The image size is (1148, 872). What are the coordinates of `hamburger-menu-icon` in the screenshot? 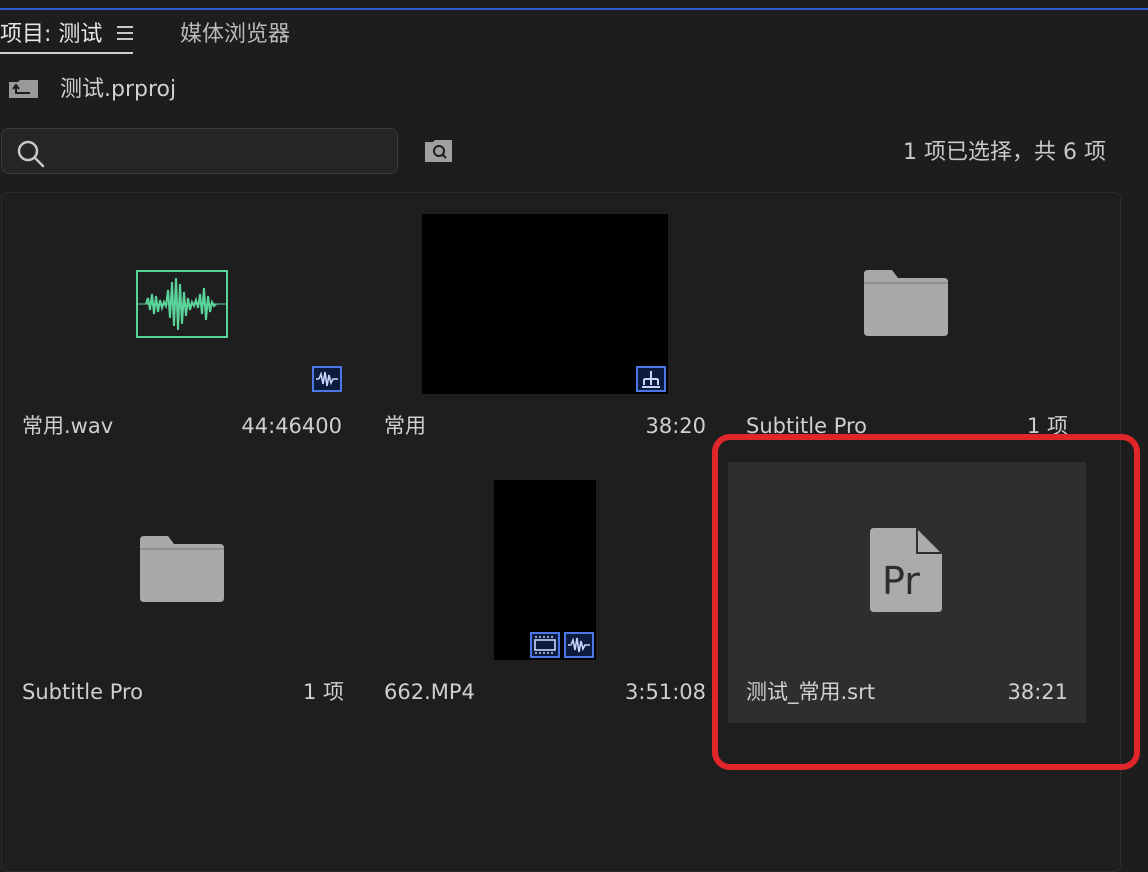 It's located at (125, 34).